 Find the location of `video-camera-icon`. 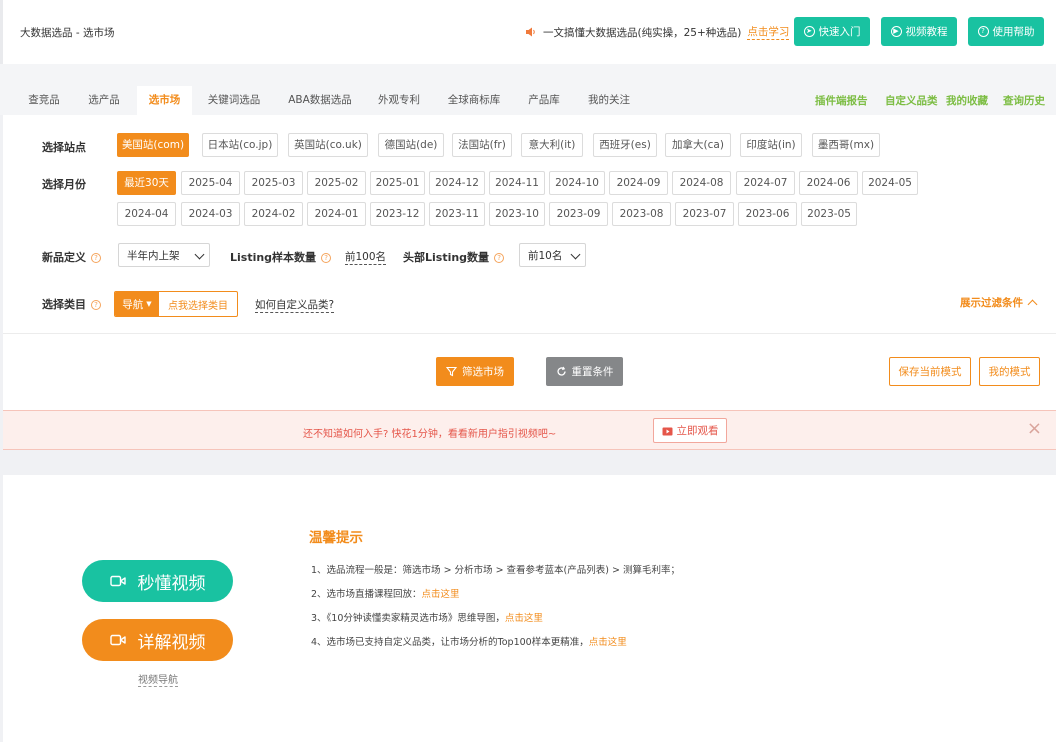

video-camera-icon is located at coordinates (117, 640).